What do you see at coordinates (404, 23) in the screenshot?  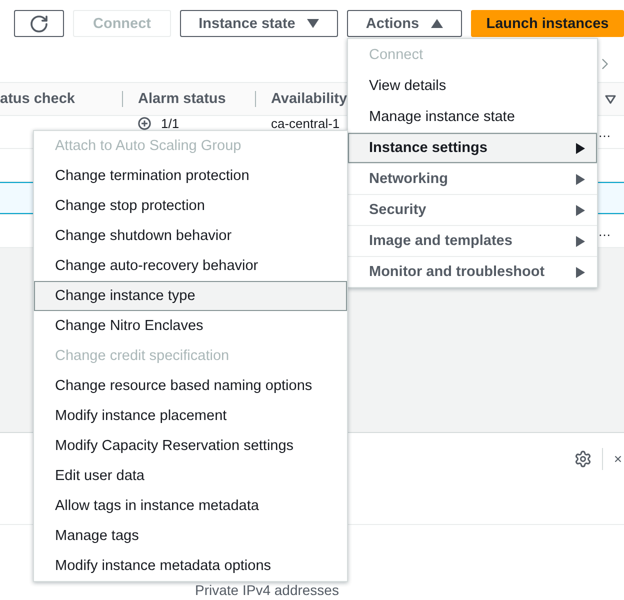 I see `actions-button: Actions` at bounding box center [404, 23].